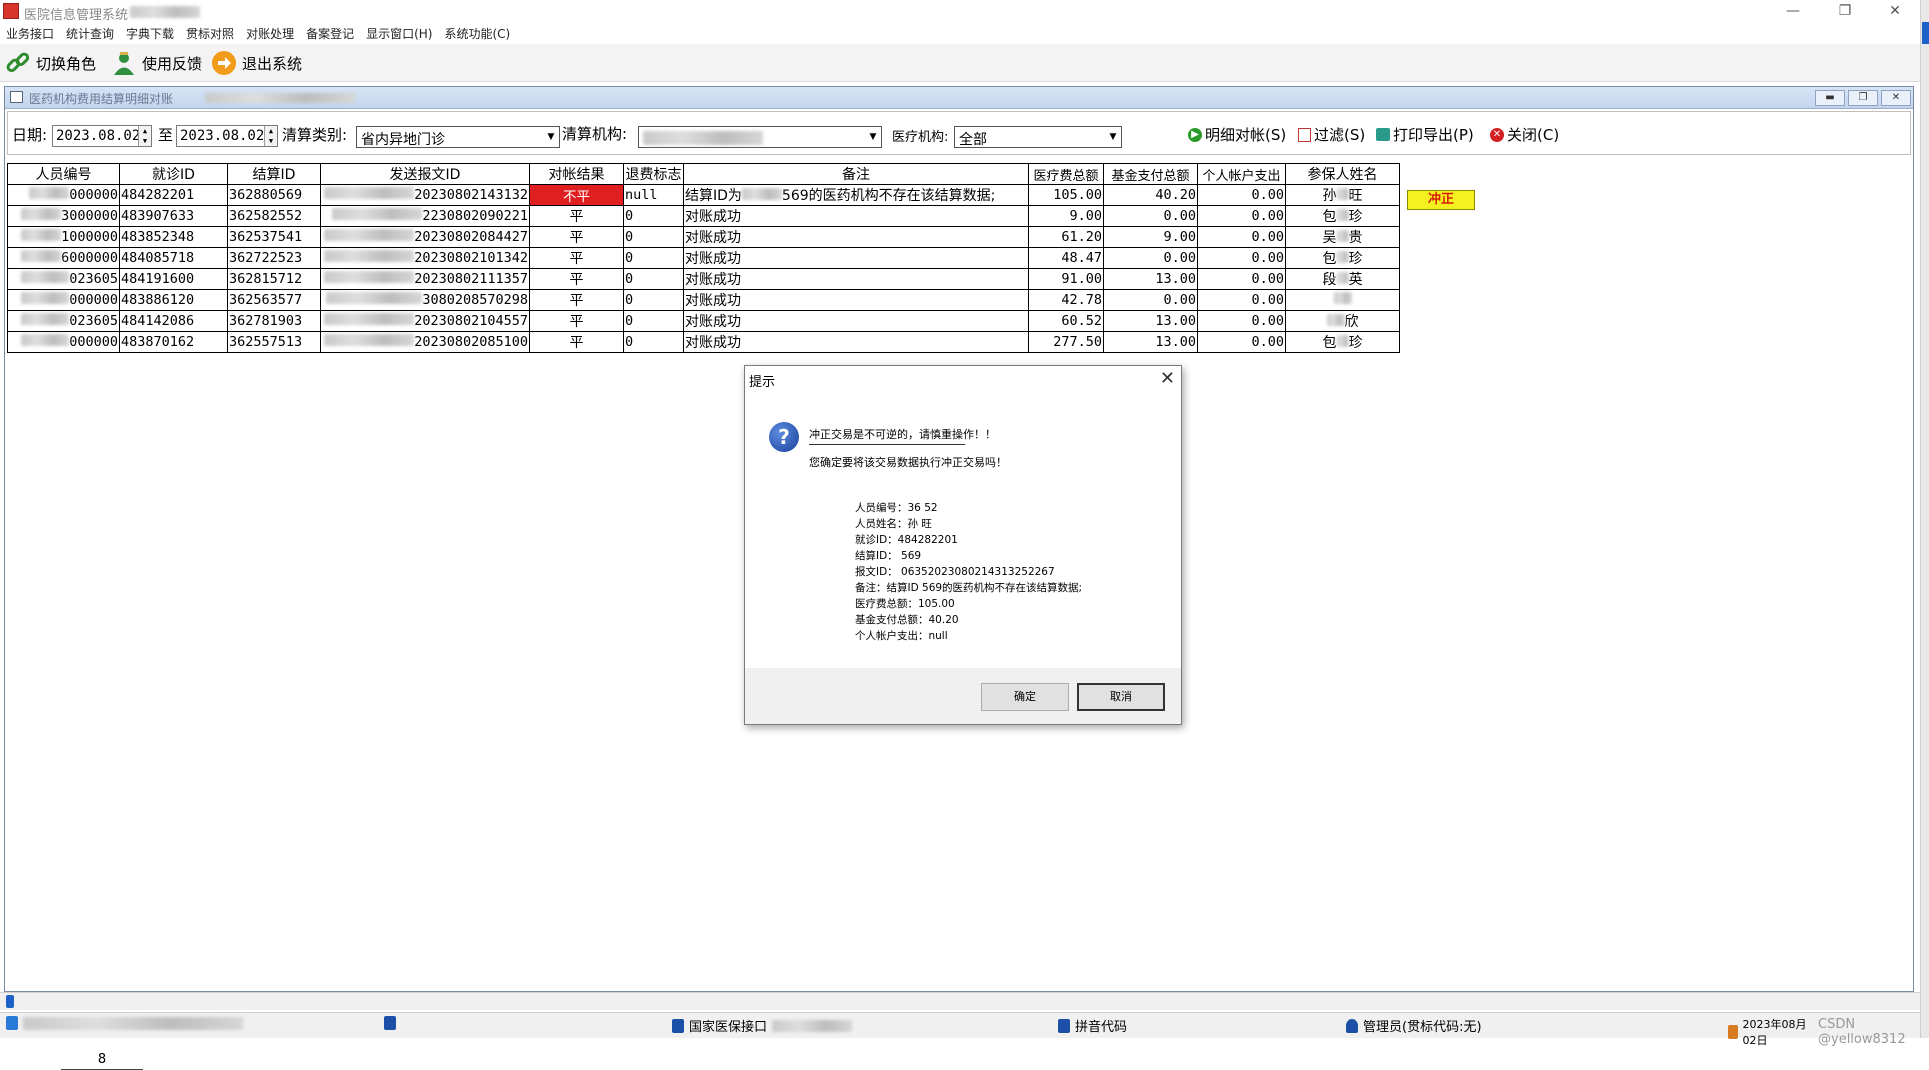  I want to click on date-to-spinner: ▲ ▼, so click(270, 136).